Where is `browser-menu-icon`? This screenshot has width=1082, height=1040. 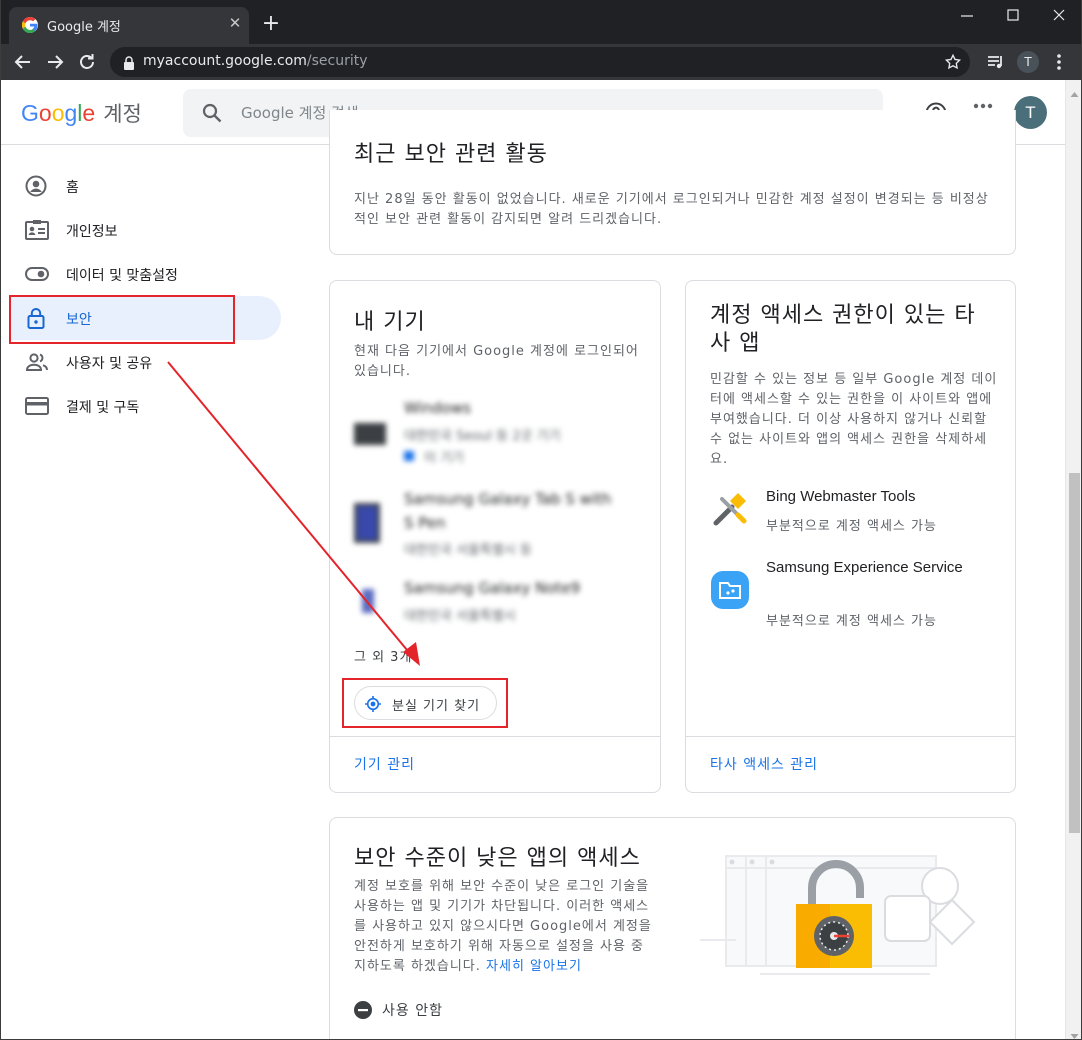 browser-menu-icon is located at coordinates (1059, 62).